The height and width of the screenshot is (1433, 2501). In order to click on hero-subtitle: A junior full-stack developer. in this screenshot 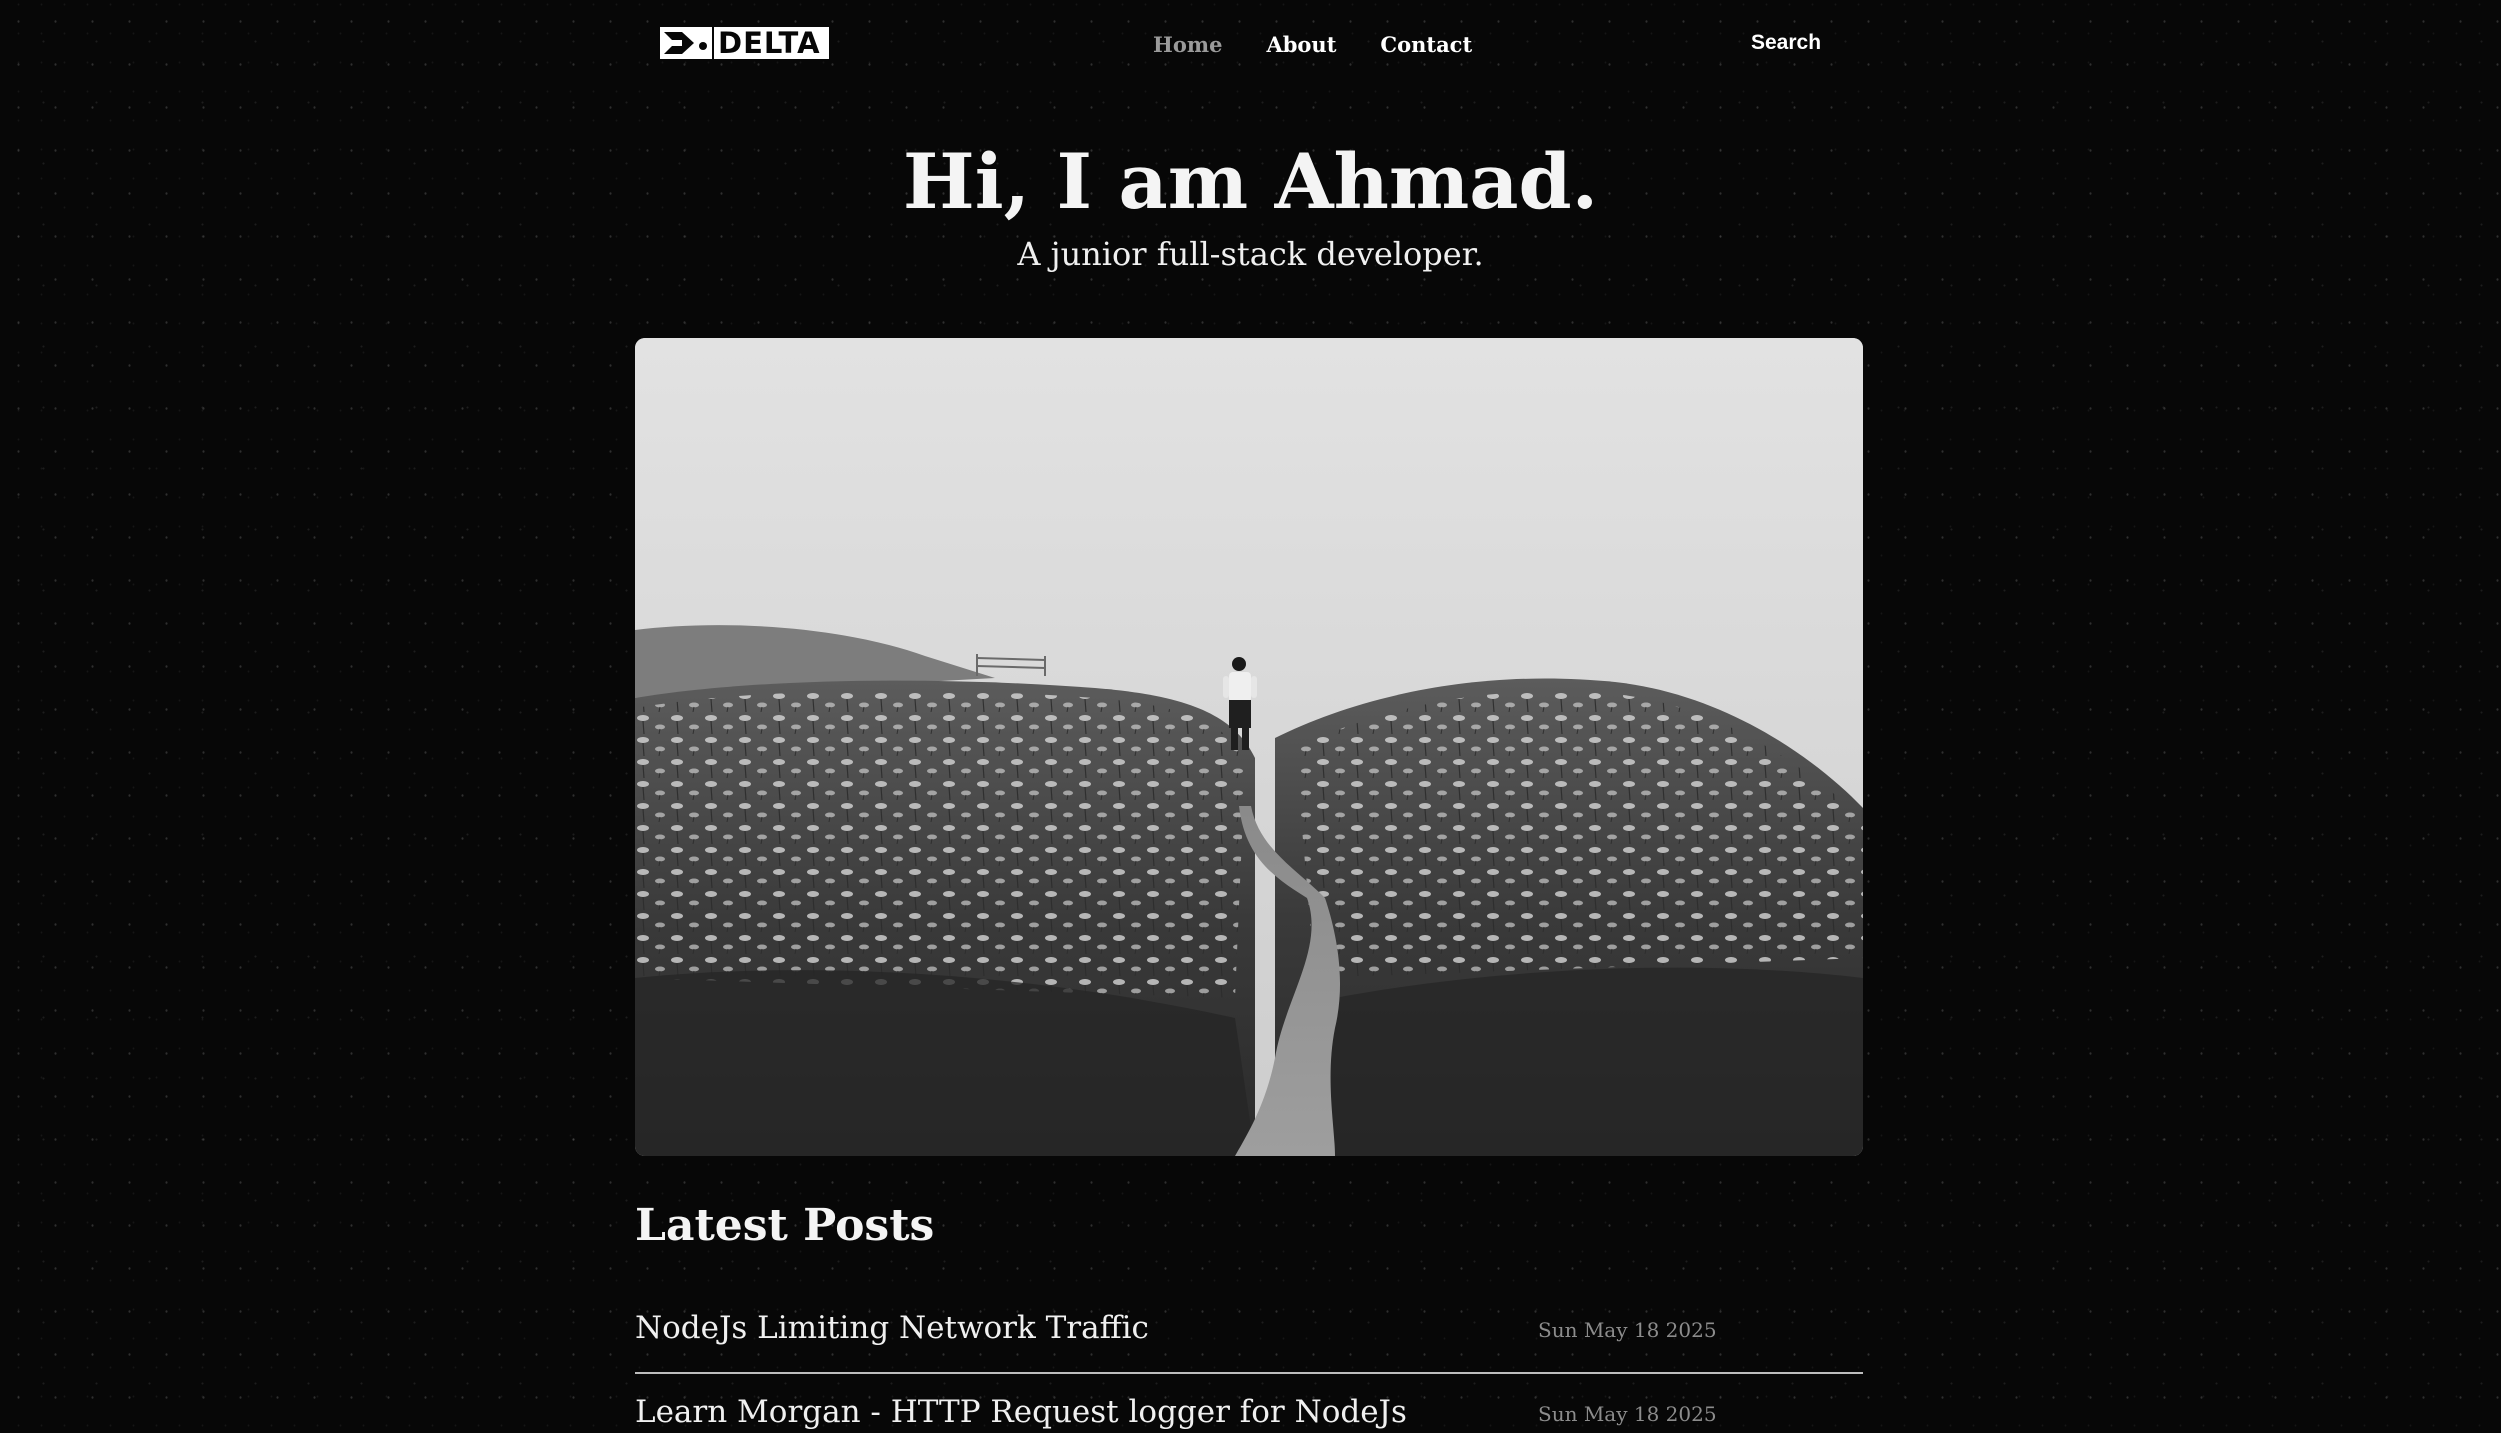, I will do `click(1250, 254)`.